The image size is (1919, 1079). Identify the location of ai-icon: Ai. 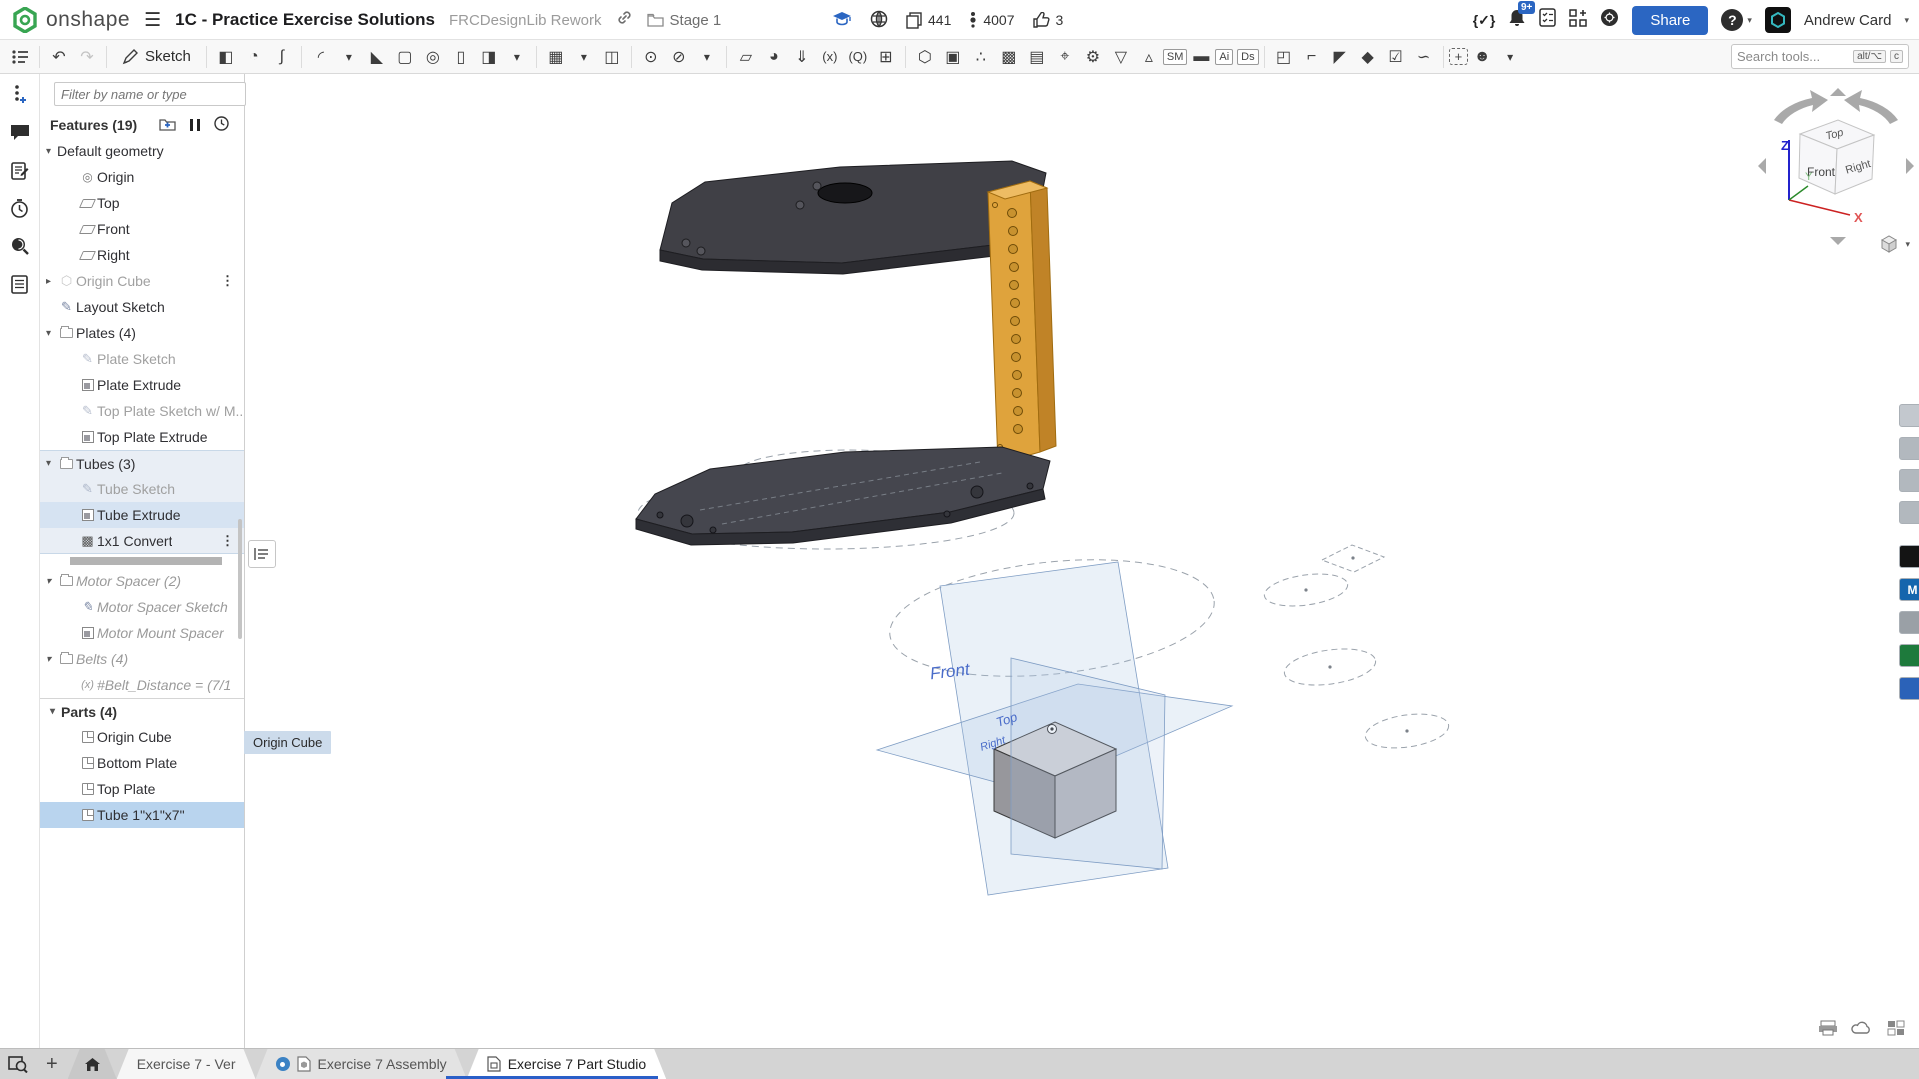
(1224, 56).